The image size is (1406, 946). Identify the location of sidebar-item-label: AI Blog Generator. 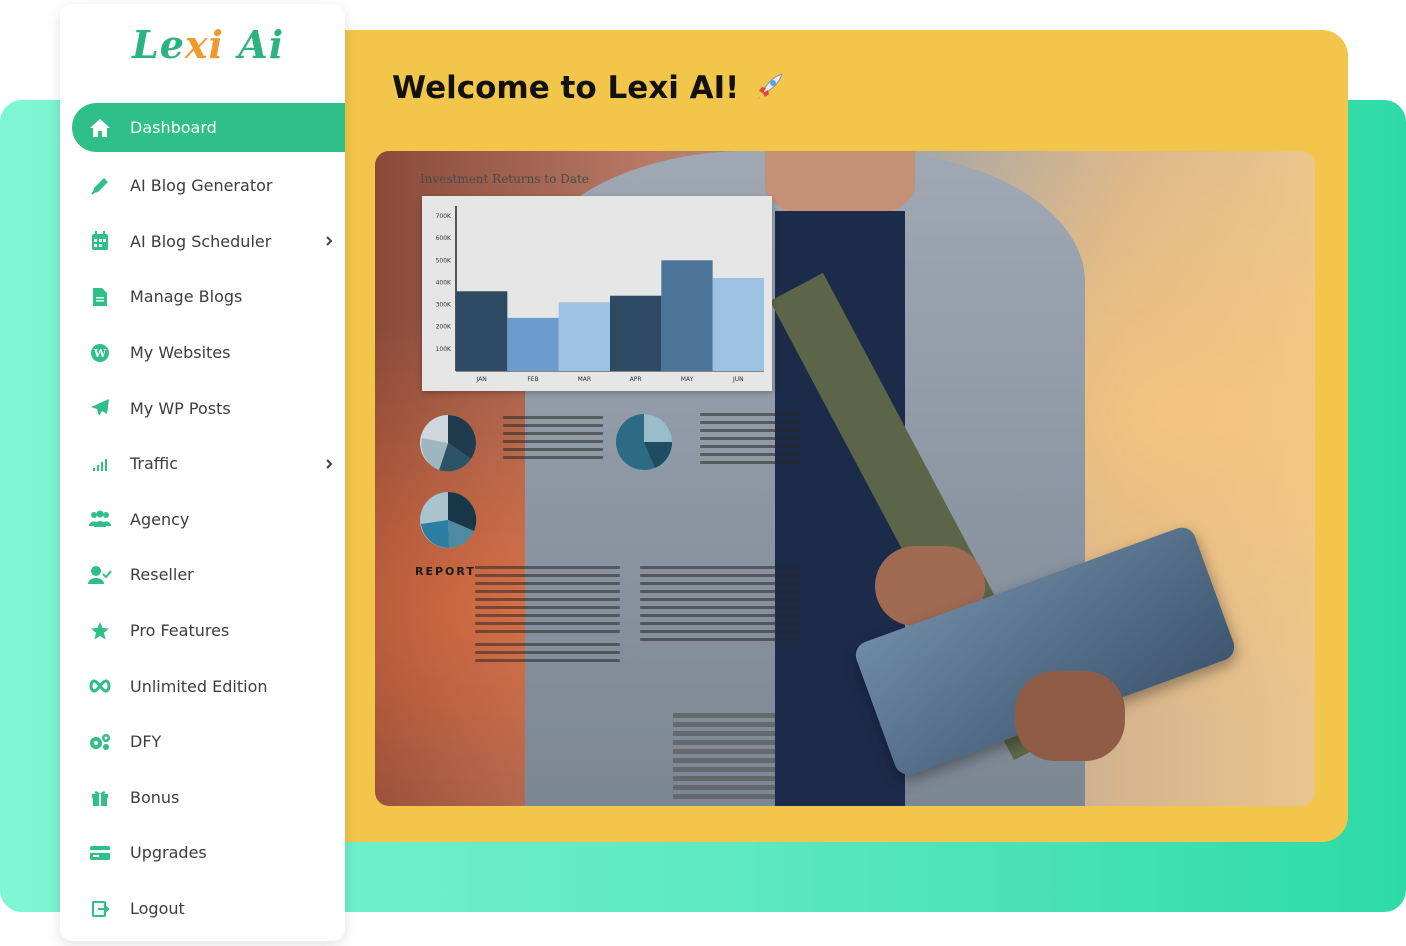
(201, 186).